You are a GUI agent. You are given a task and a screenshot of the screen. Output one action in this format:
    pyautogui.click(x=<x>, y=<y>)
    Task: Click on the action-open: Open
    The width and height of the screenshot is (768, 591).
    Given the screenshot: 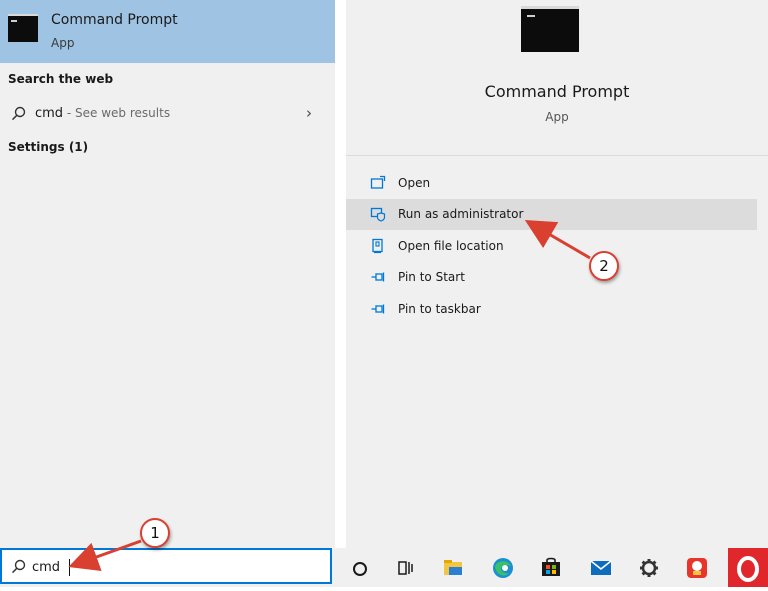 What is the action you would take?
    pyautogui.click(x=551, y=183)
    